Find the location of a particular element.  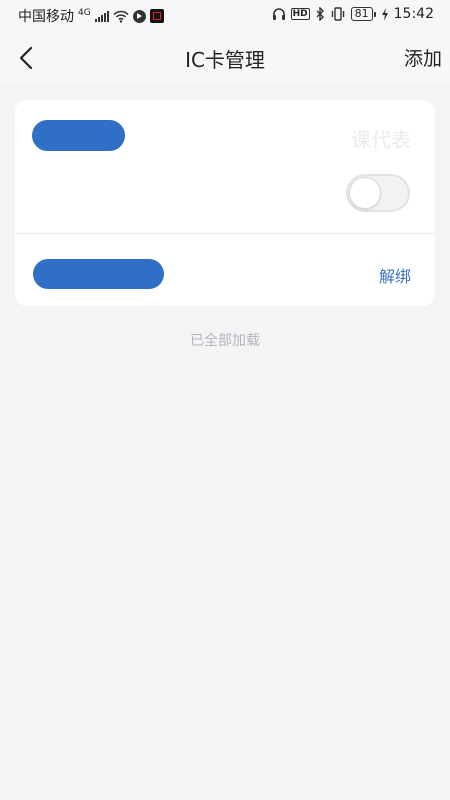

clock-time: 15:42 is located at coordinates (413, 14).